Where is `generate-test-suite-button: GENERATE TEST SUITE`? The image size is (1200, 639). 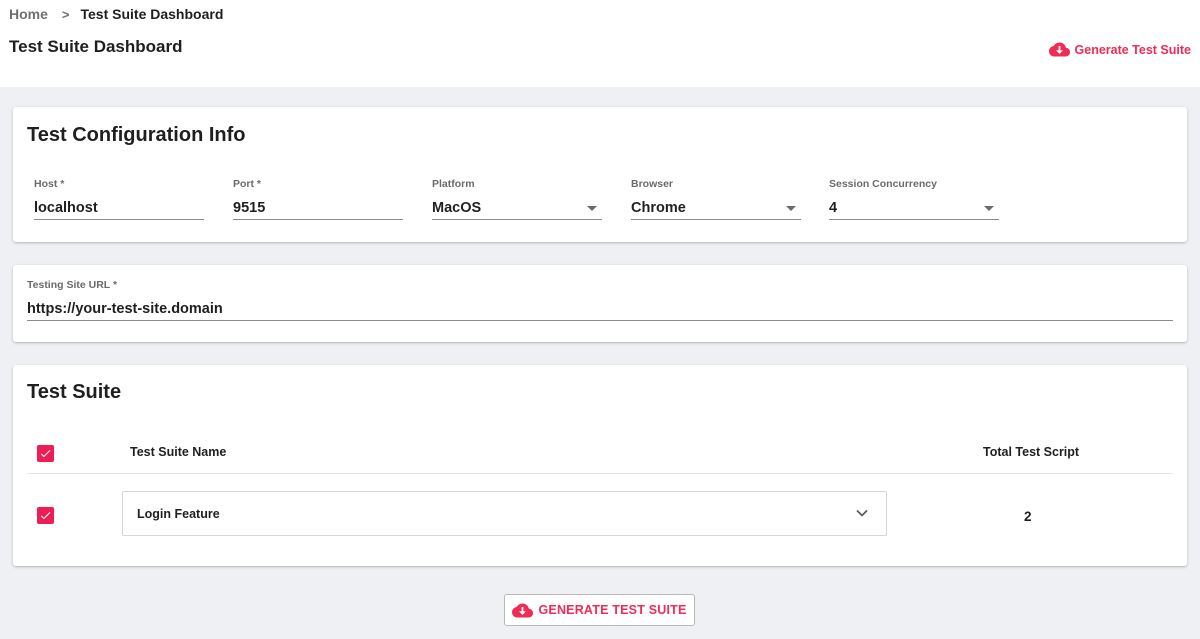
generate-test-suite-button: GENERATE TEST SUITE is located at coordinates (599, 610).